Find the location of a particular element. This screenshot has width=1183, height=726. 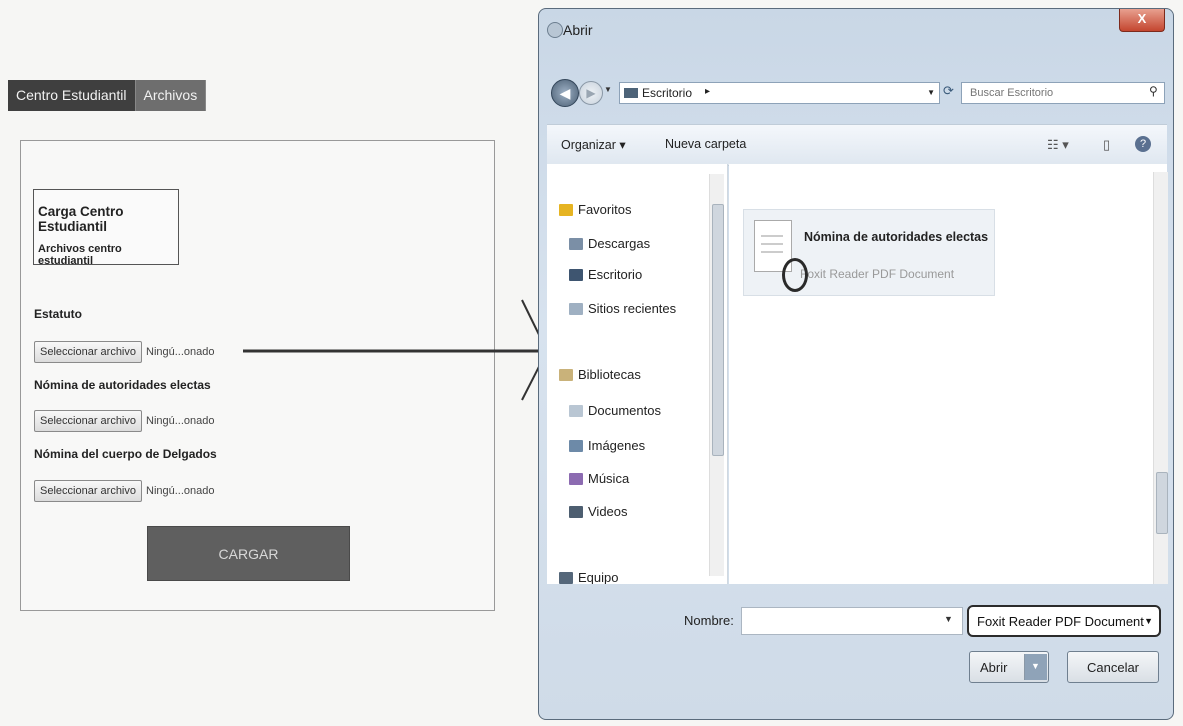

recent-icon is located at coordinates (576, 308).